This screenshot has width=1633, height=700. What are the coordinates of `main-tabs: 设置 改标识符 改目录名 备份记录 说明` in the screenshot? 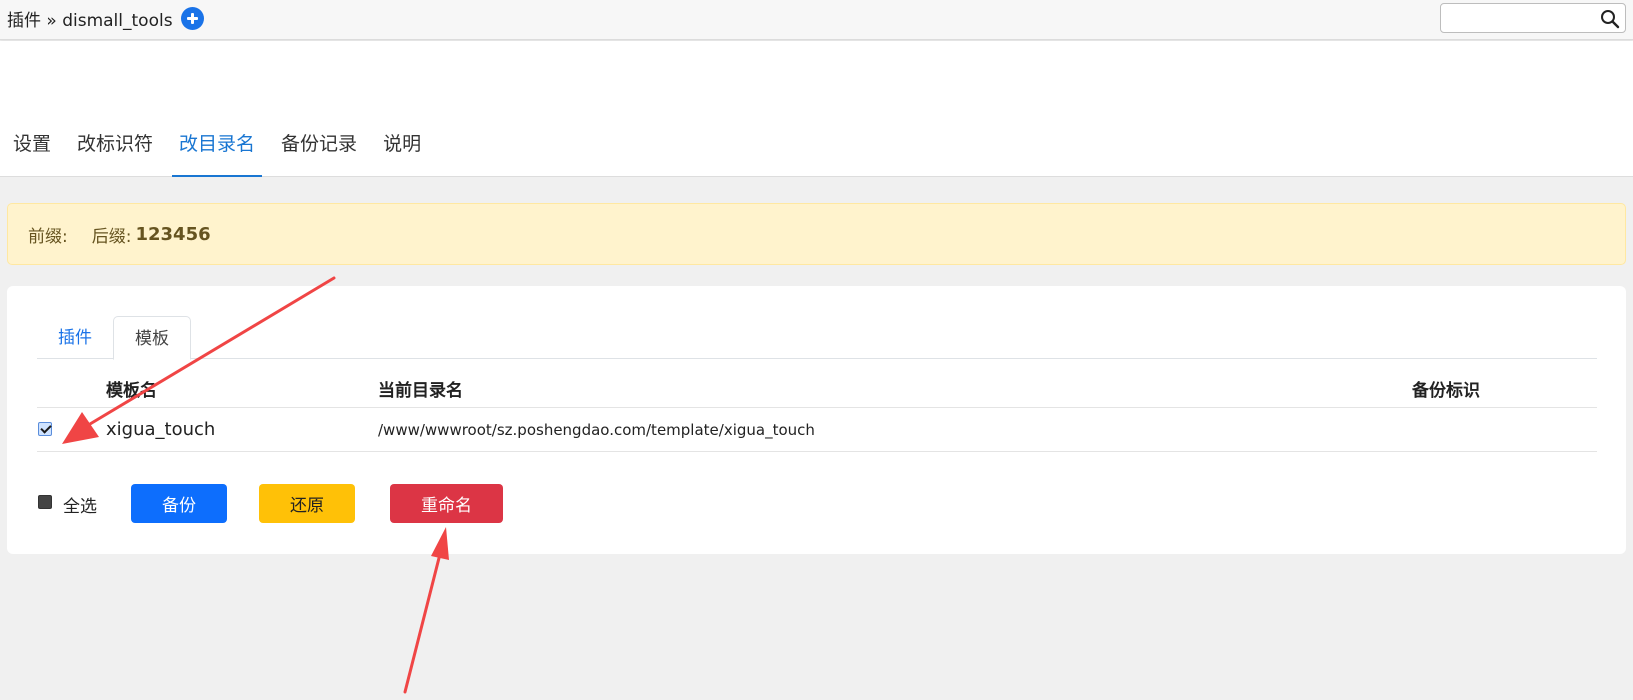 It's located at (217, 152).